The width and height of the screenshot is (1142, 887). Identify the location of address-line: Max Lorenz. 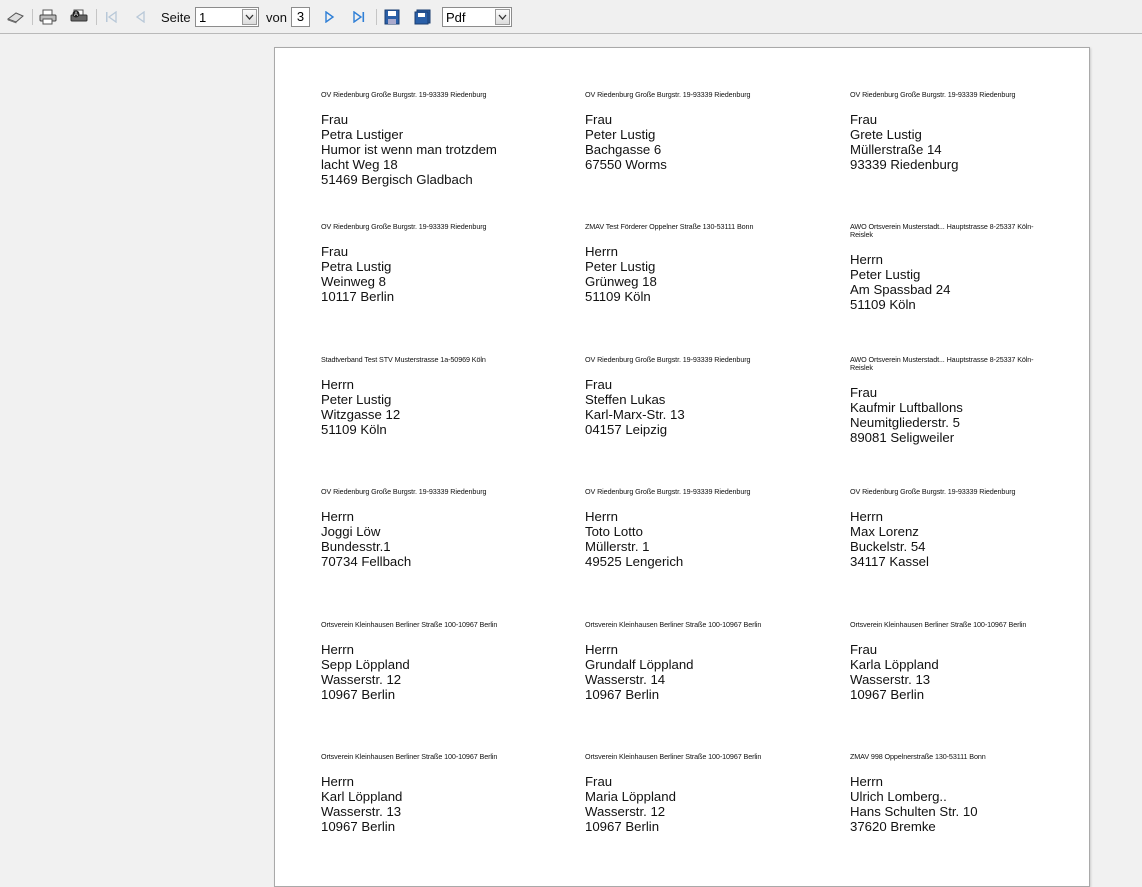
(884, 531).